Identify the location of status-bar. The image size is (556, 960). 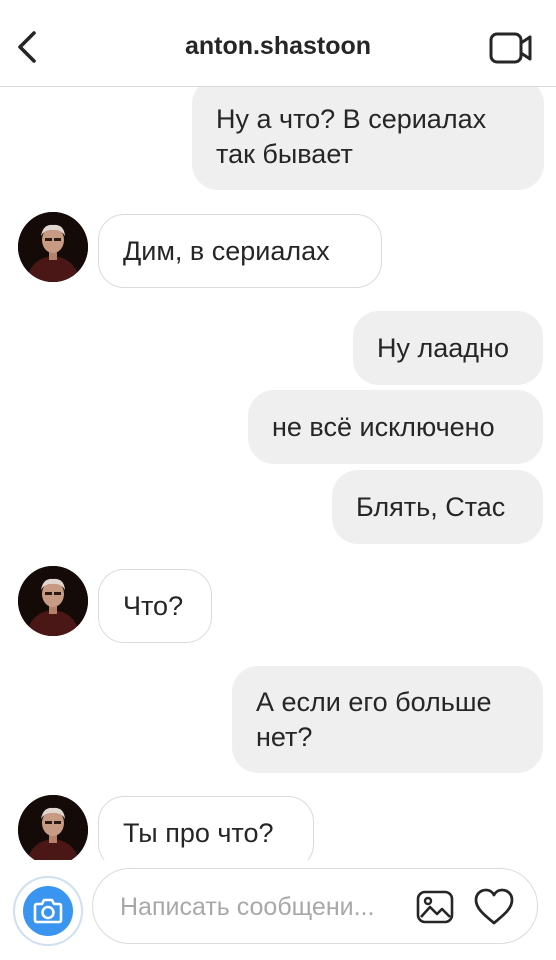
(278, 4).